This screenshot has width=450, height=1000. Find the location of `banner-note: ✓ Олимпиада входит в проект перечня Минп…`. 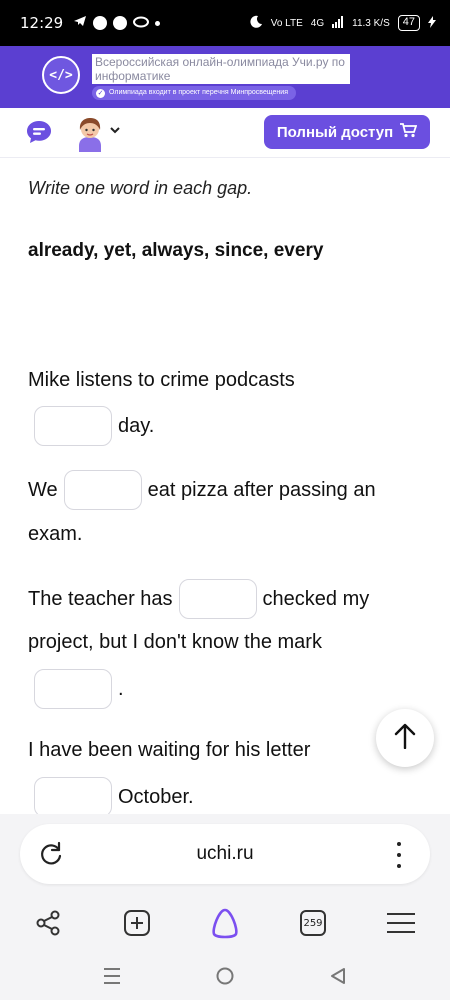

banner-note: ✓ Олимпиада входит в проект перечня Минп… is located at coordinates (194, 93).